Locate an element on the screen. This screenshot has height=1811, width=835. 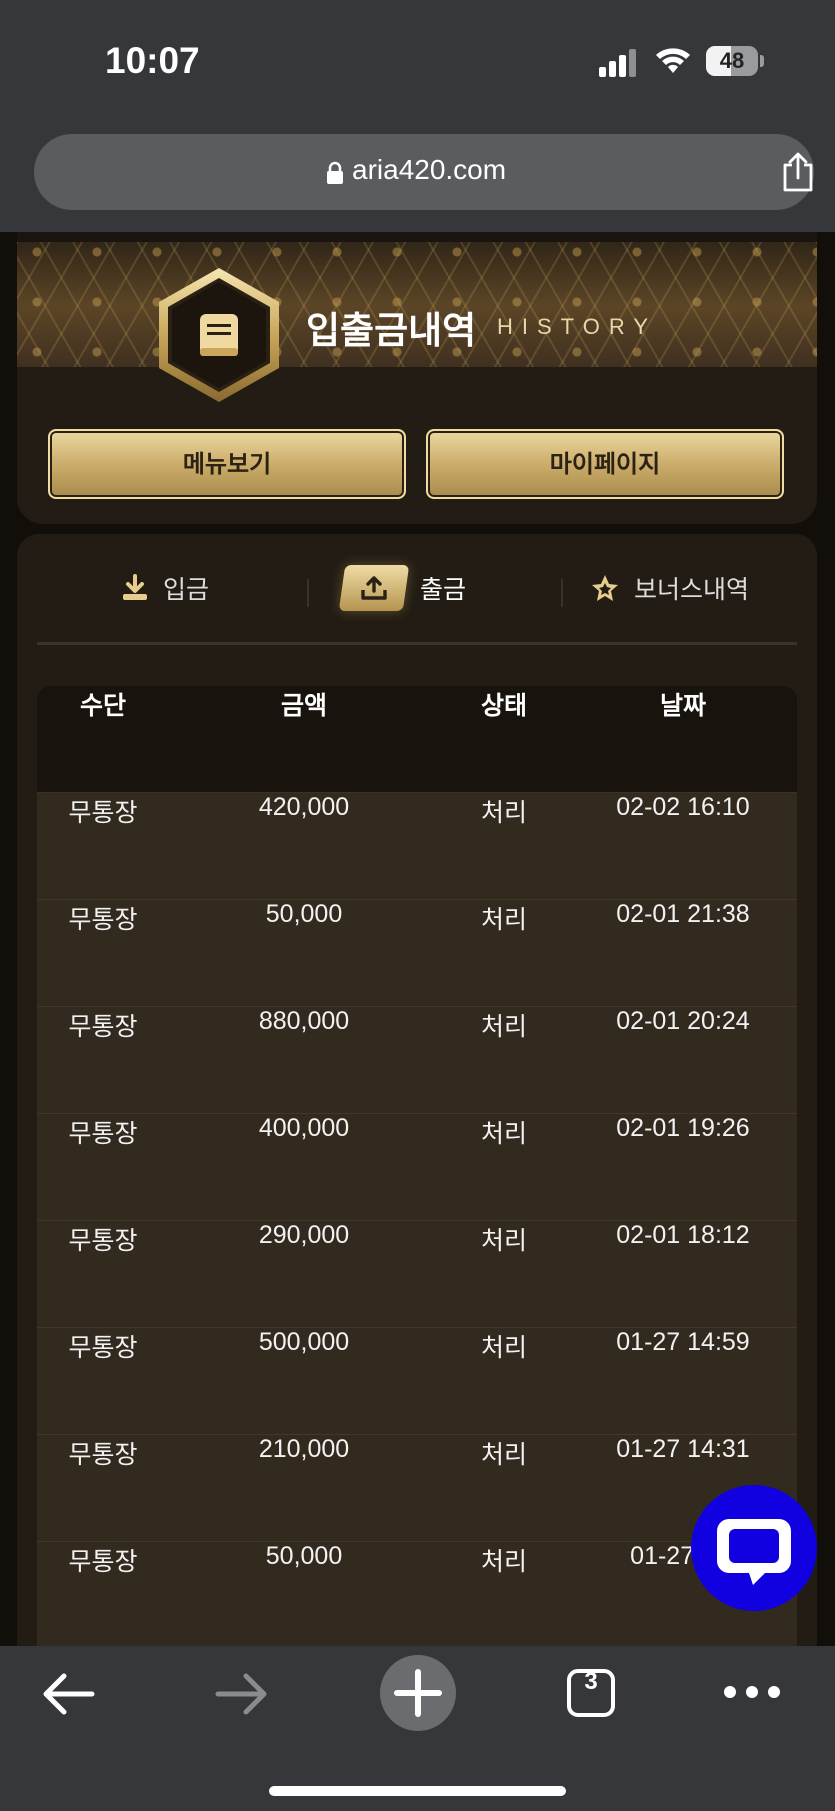
cell-date: 02-01 21:38 is located at coordinates (683, 914).